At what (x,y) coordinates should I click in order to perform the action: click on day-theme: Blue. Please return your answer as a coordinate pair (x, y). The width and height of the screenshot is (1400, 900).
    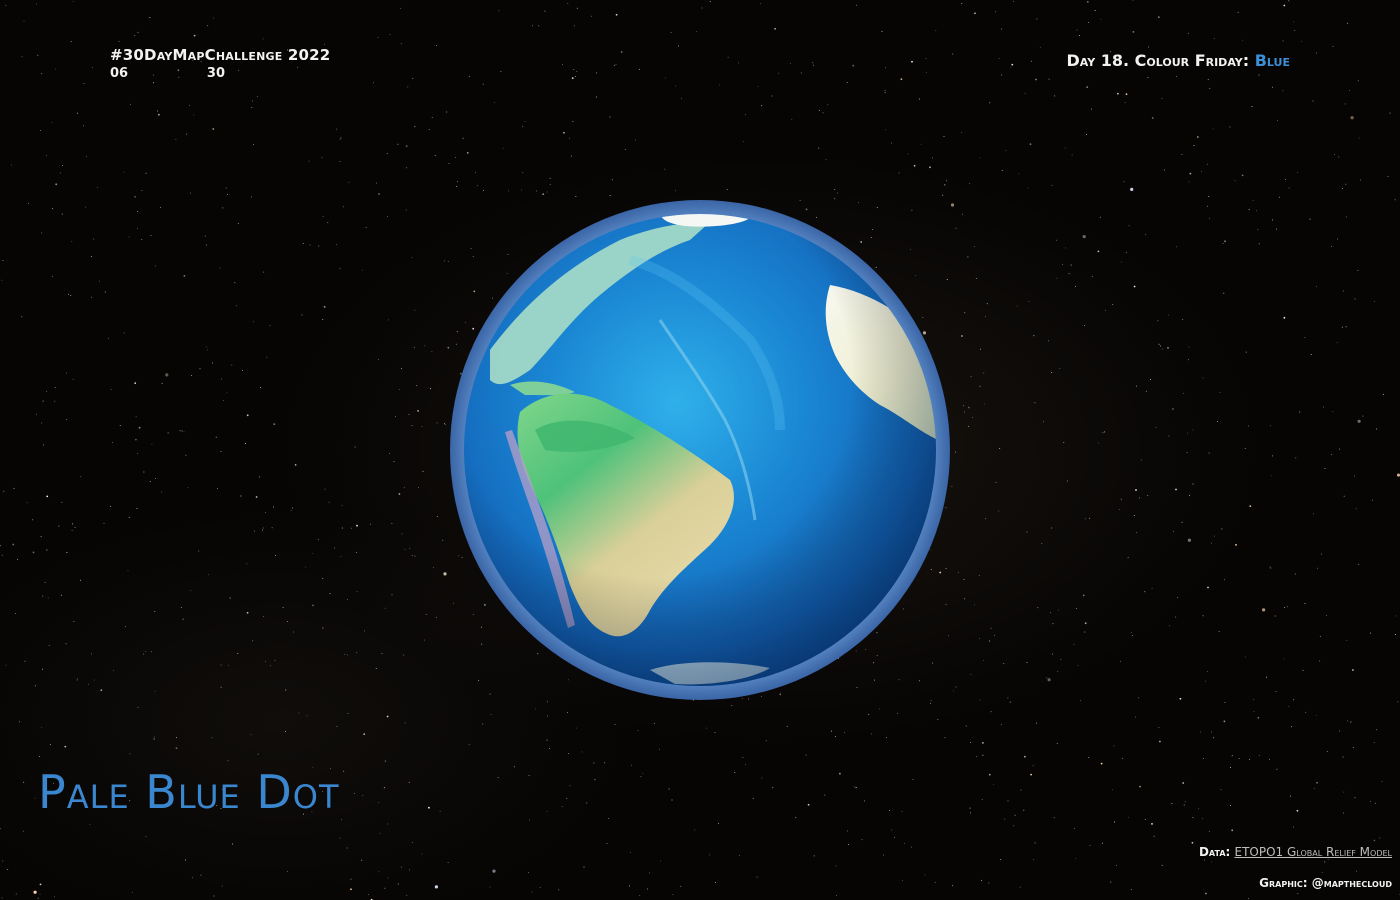
    Looking at the image, I should click on (1272, 60).